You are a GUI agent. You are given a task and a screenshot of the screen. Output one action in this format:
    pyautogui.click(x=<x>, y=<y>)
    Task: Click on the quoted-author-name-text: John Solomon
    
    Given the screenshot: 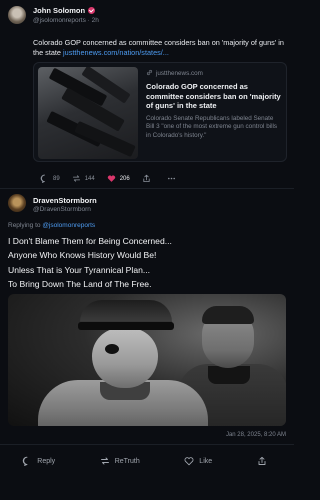 What is the action you would take?
    pyautogui.click(x=59, y=10)
    